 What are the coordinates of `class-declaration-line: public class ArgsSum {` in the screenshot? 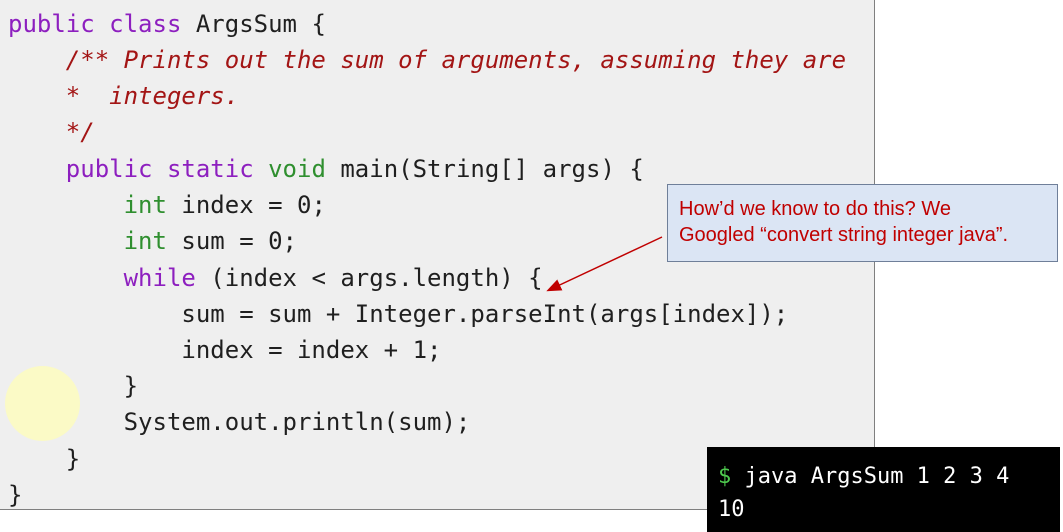 It's located at (167, 24).